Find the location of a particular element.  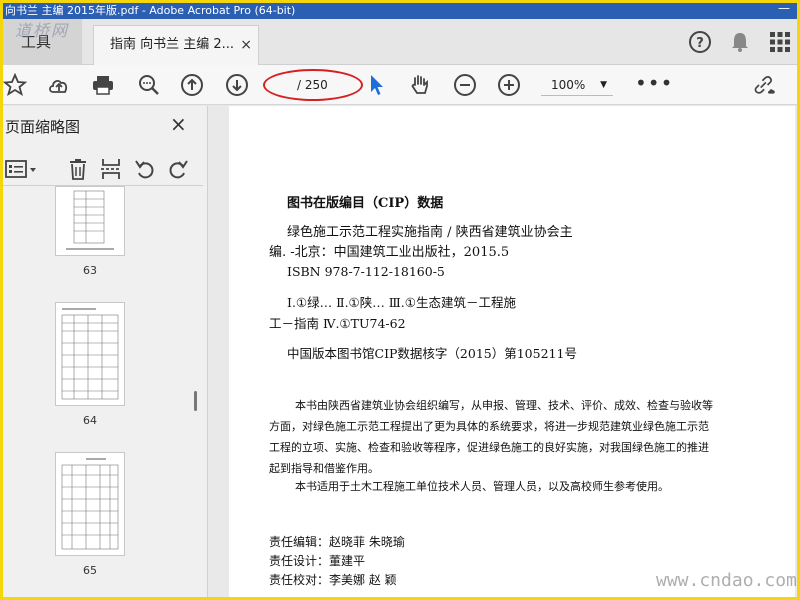

classification-line: 工－指南 Ⅳ.①TU74-62 is located at coordinates (337, 323).